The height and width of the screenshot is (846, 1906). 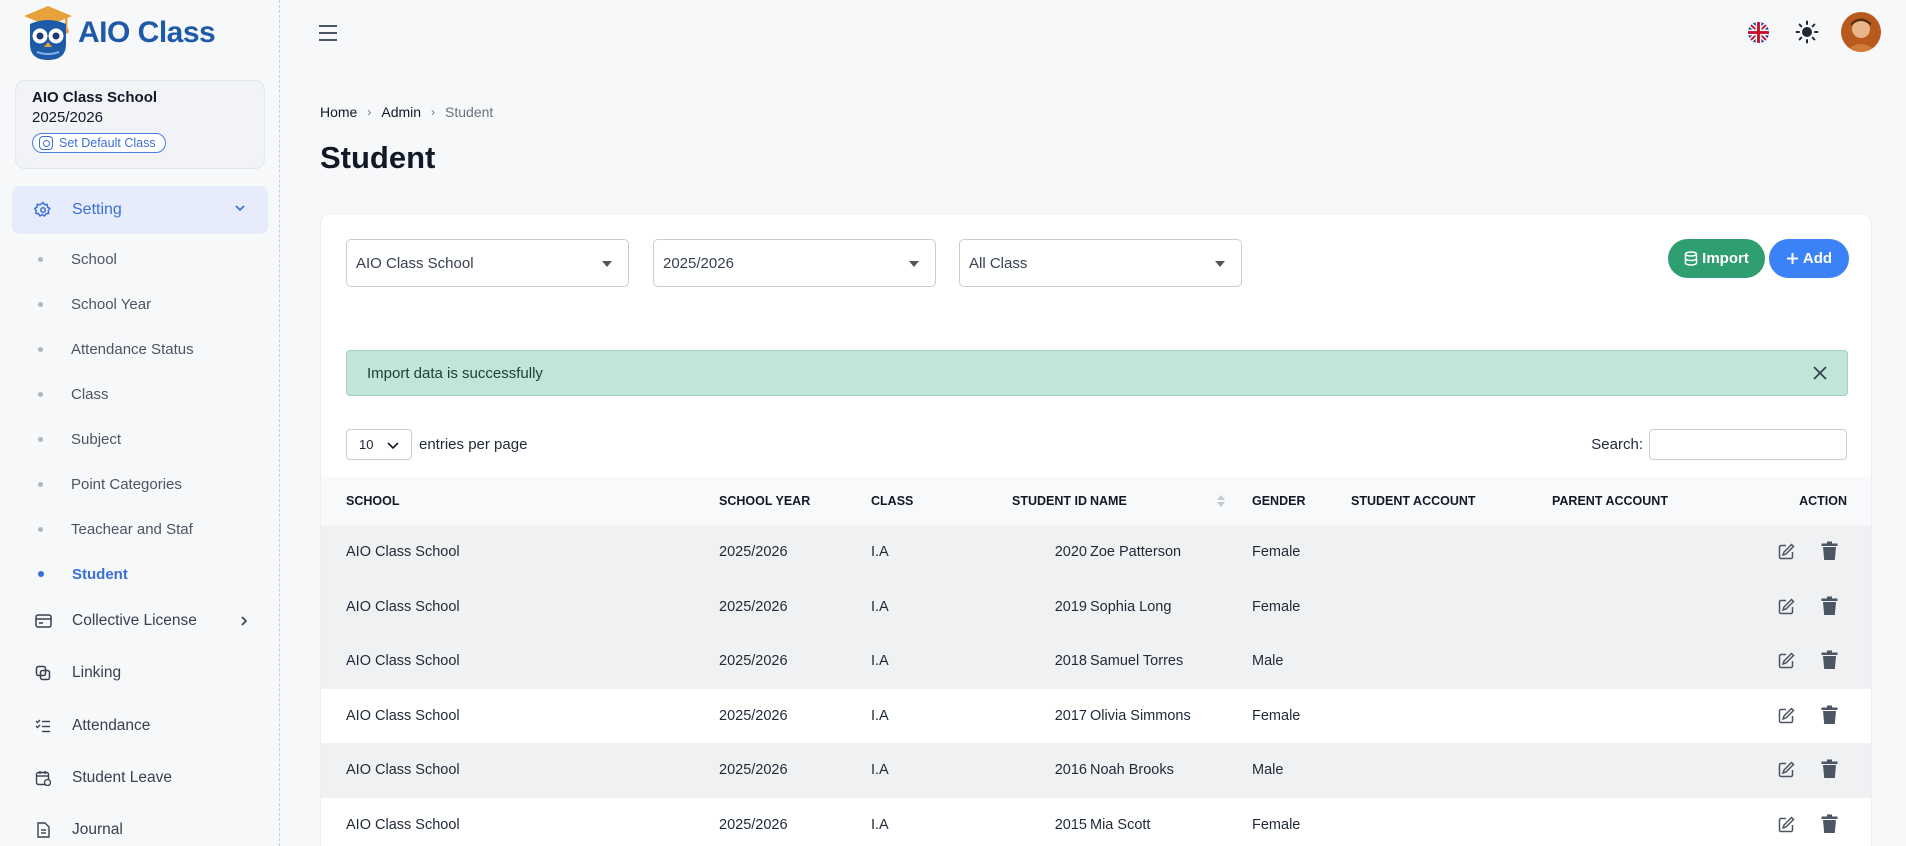 I want to click on breadcrumb-home: Home, so click(x=338, y=112).